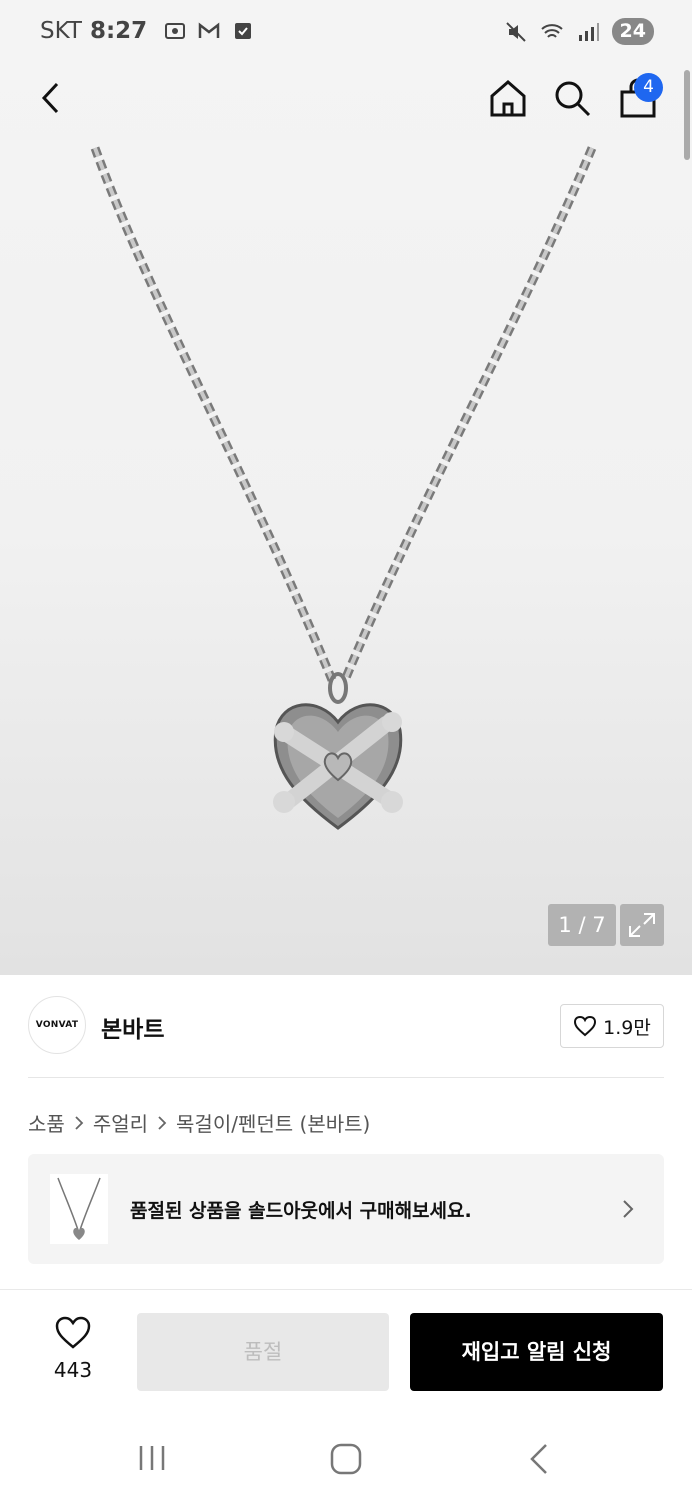 This screenshot has height=1500, width=692. I want to click on gmail-icon, so click(209, 30).